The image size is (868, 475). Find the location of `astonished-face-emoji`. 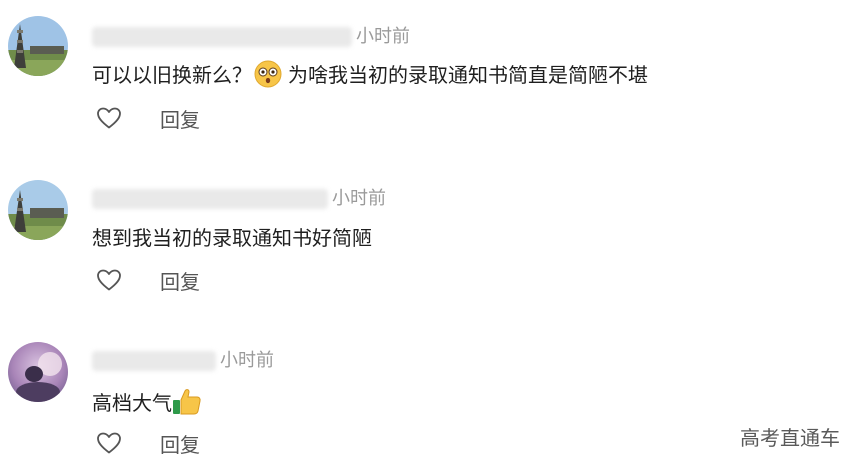

astonished-face-emoji is located at coordinates (268, 74).